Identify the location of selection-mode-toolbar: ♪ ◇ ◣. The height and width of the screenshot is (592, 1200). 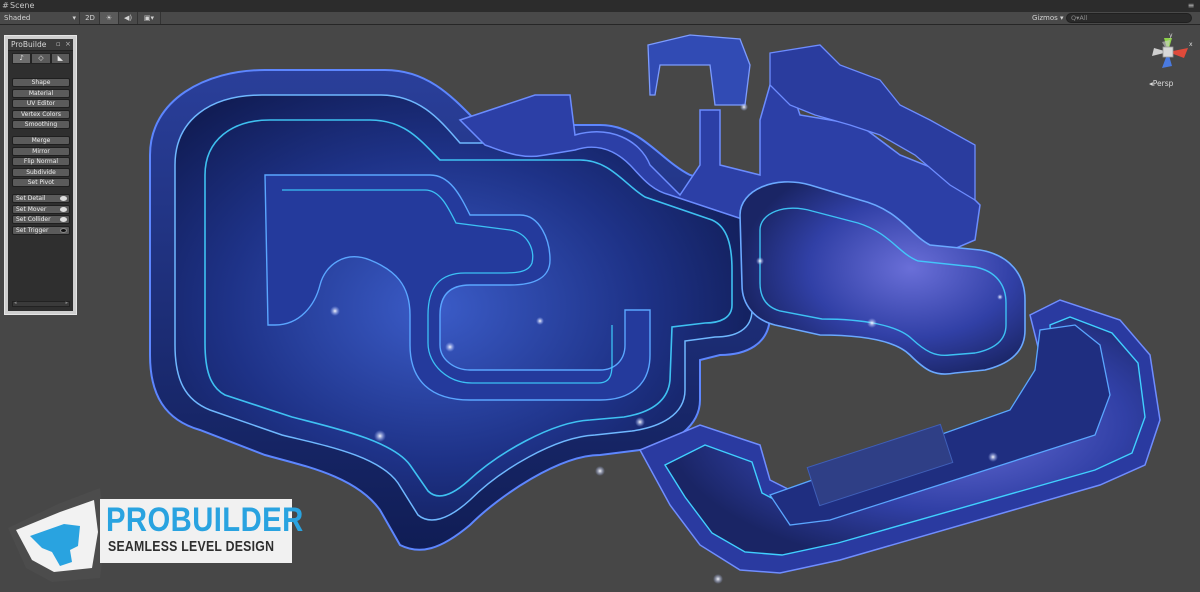
(41, 58).